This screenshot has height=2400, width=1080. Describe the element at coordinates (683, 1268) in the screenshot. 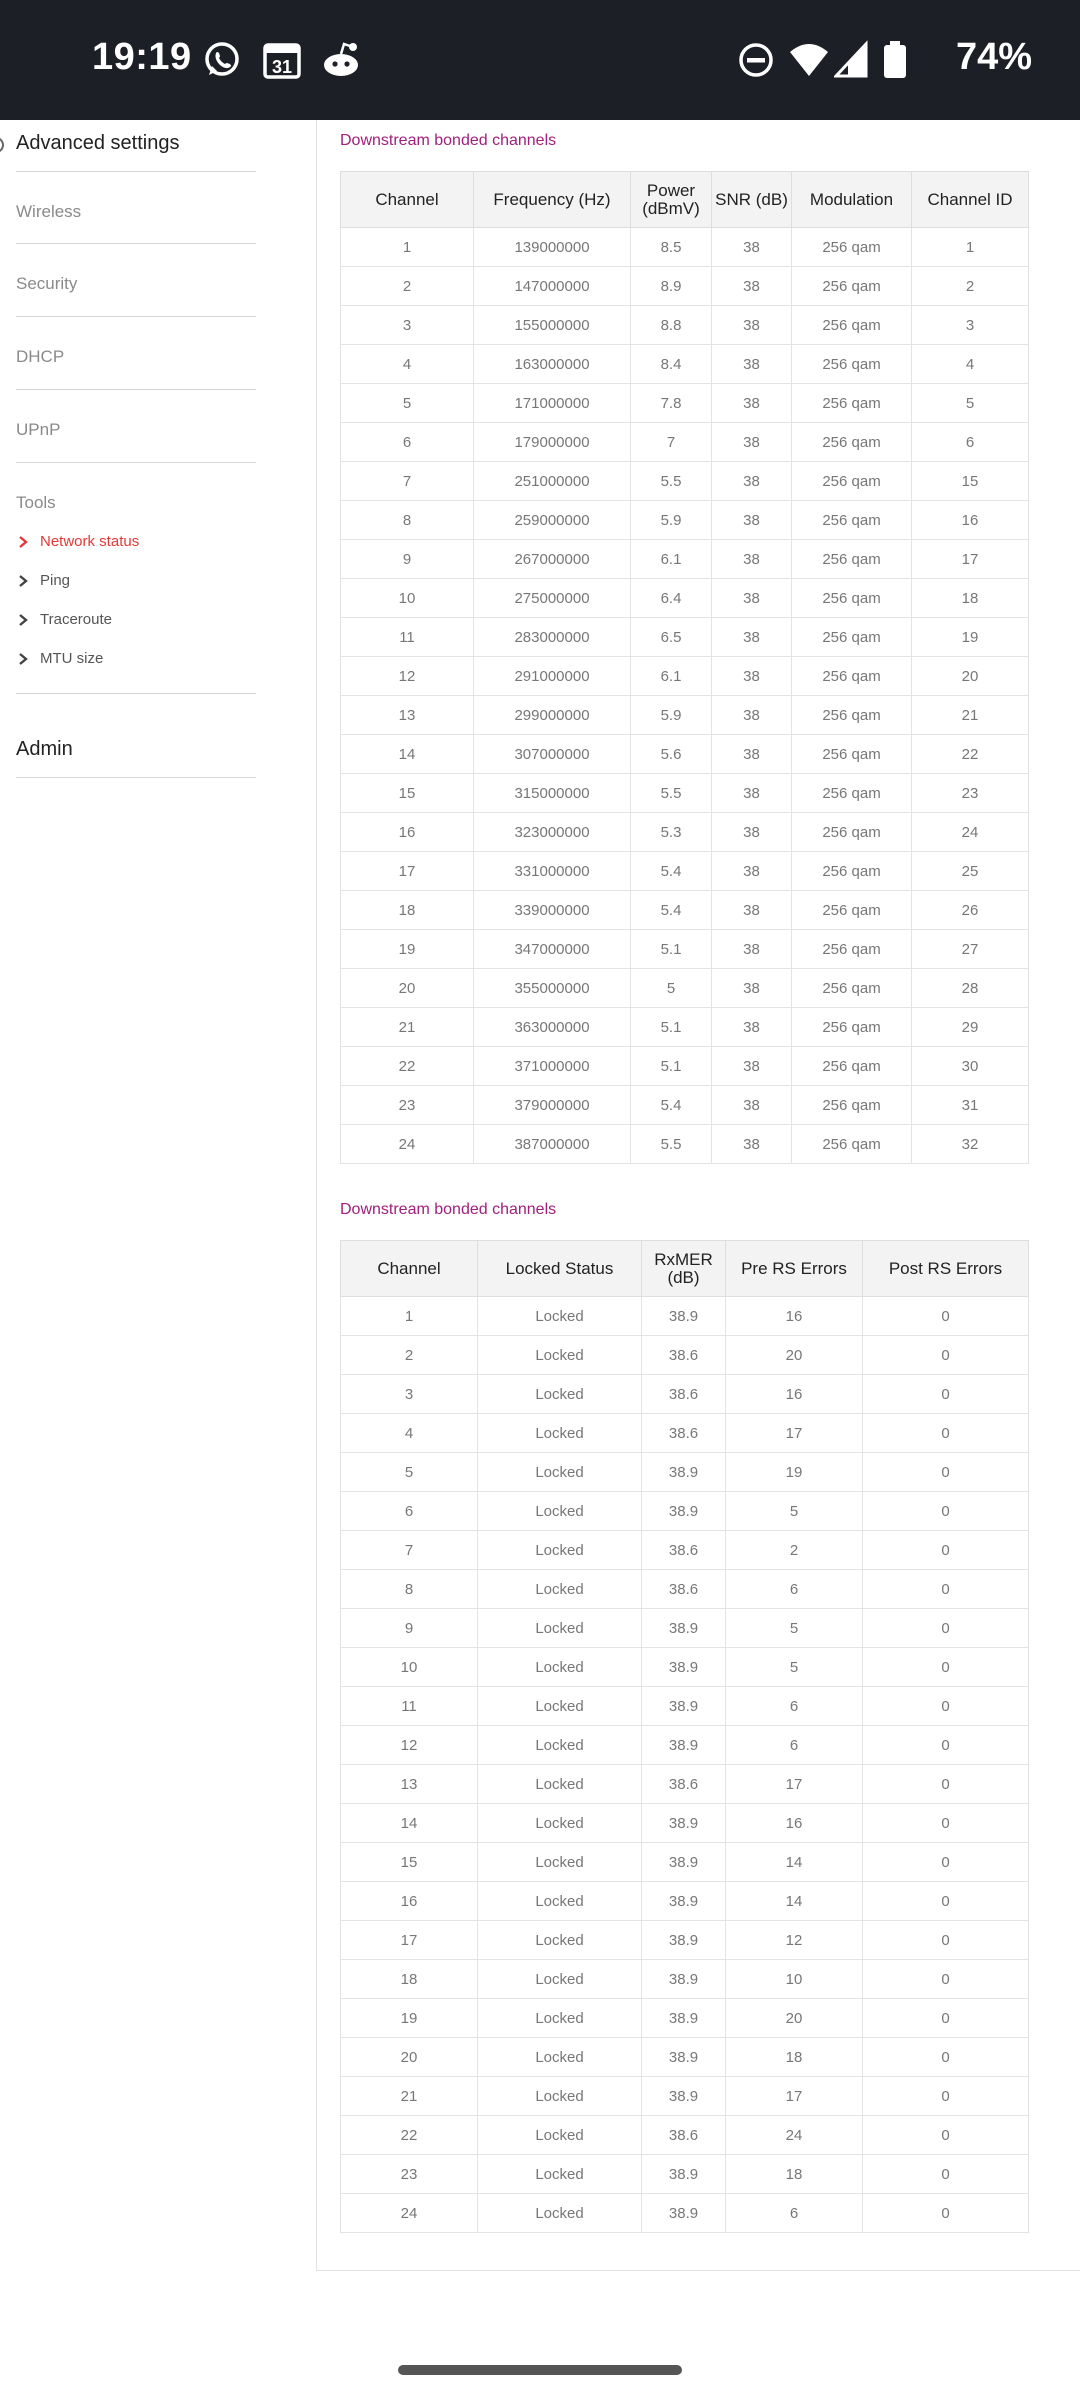

I see `column-header: RxMER (dB)` at that location.